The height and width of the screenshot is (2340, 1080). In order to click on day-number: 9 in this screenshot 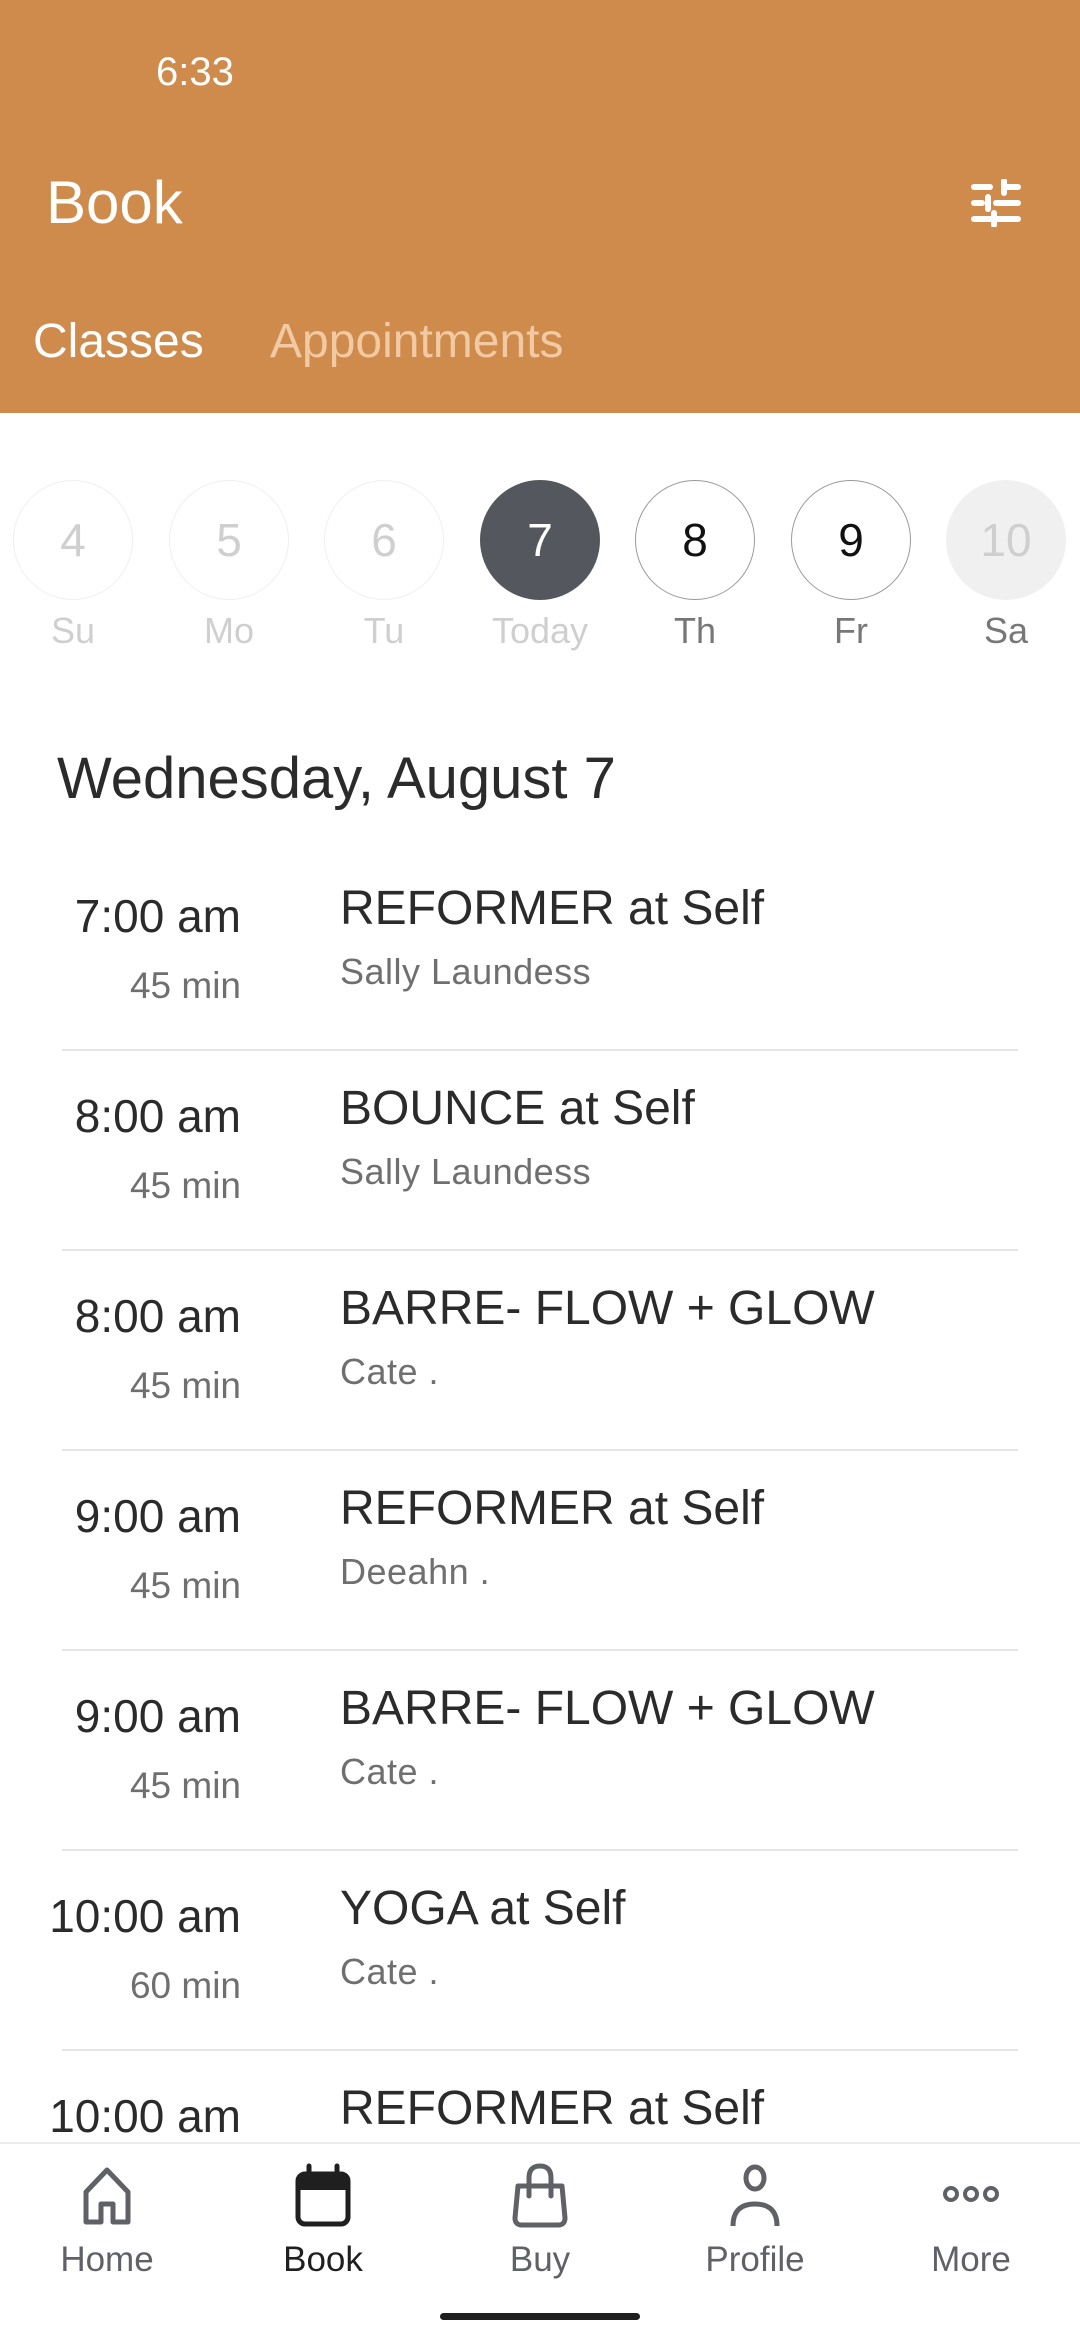, I will do `click(851, 540)`.